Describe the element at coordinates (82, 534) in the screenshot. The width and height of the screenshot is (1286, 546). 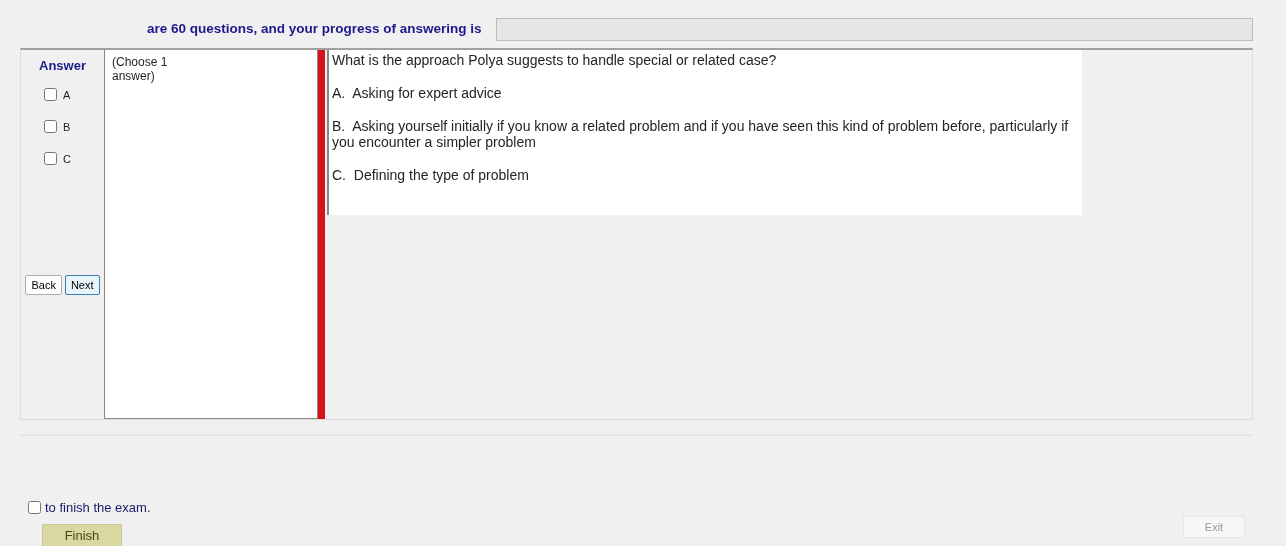
I see `finish-button: Finish` at that location.